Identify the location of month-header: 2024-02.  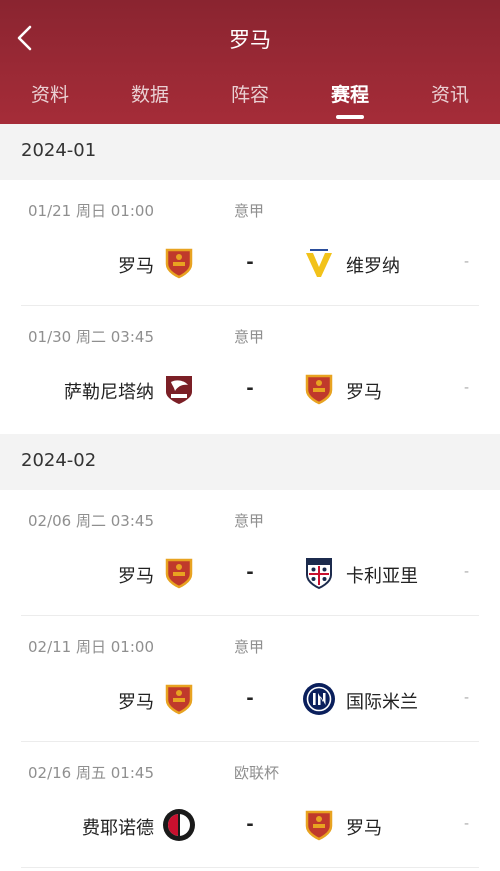
(250, 462).